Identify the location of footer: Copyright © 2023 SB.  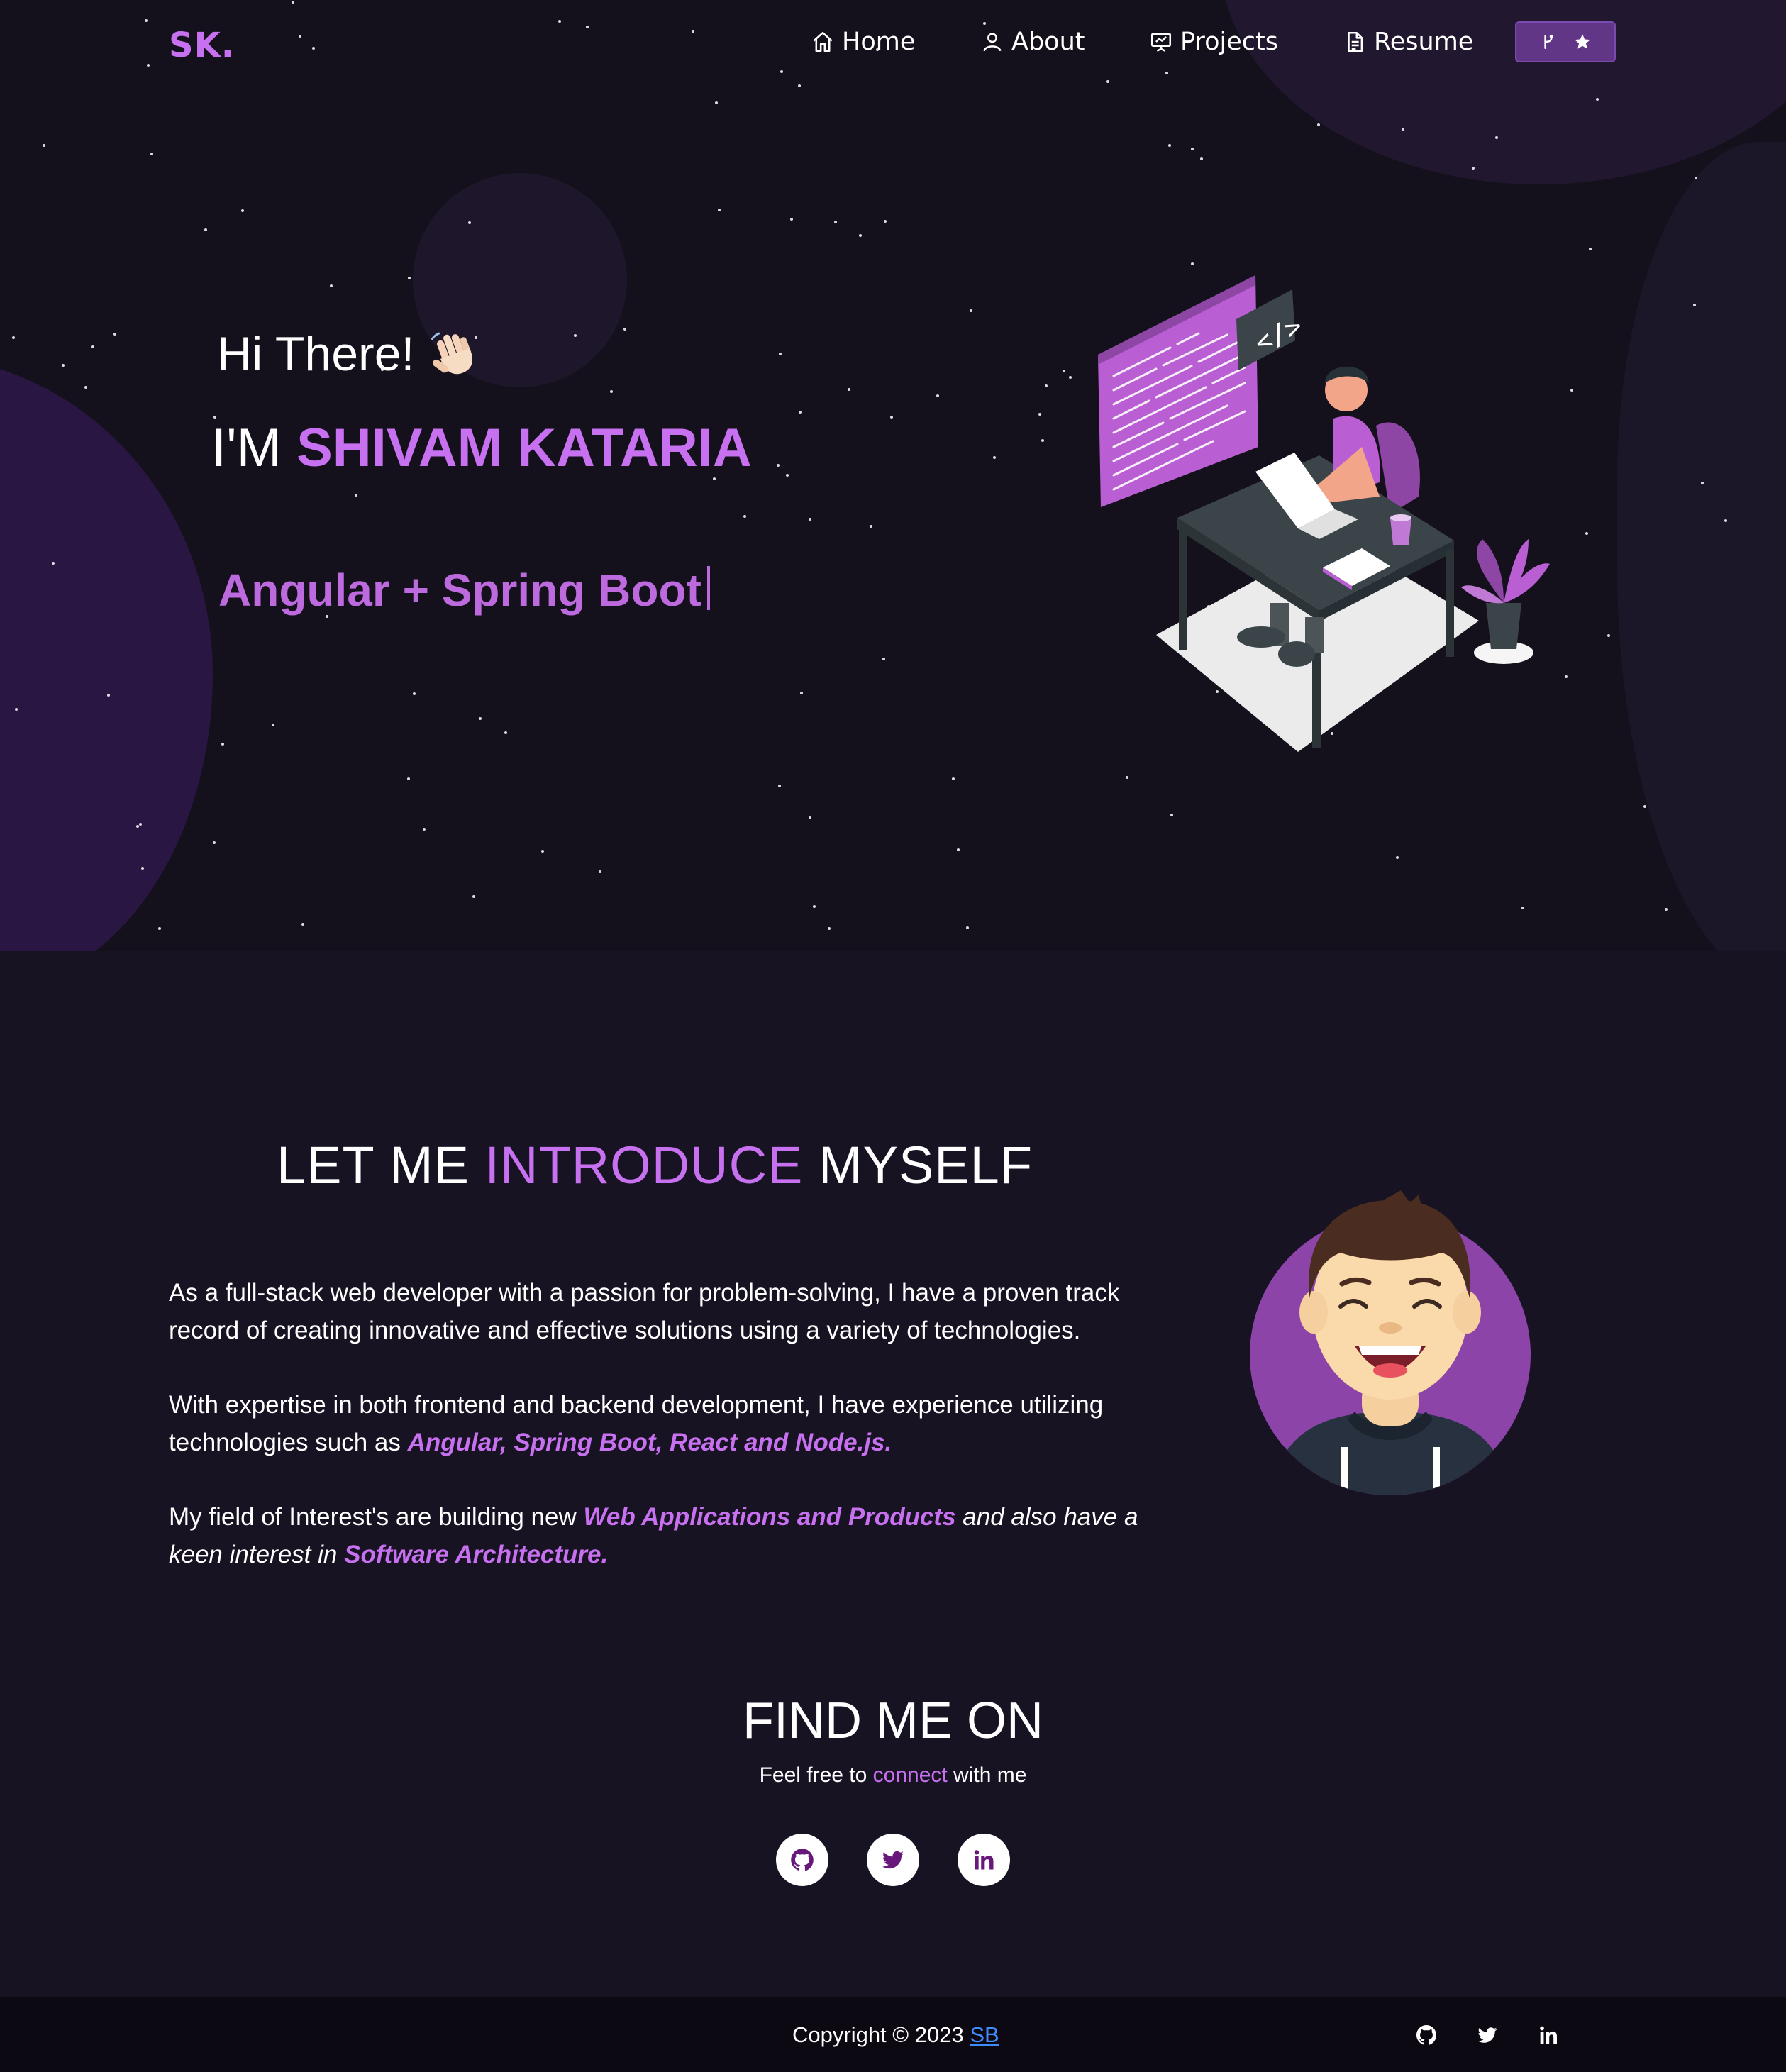
(893, 2034).